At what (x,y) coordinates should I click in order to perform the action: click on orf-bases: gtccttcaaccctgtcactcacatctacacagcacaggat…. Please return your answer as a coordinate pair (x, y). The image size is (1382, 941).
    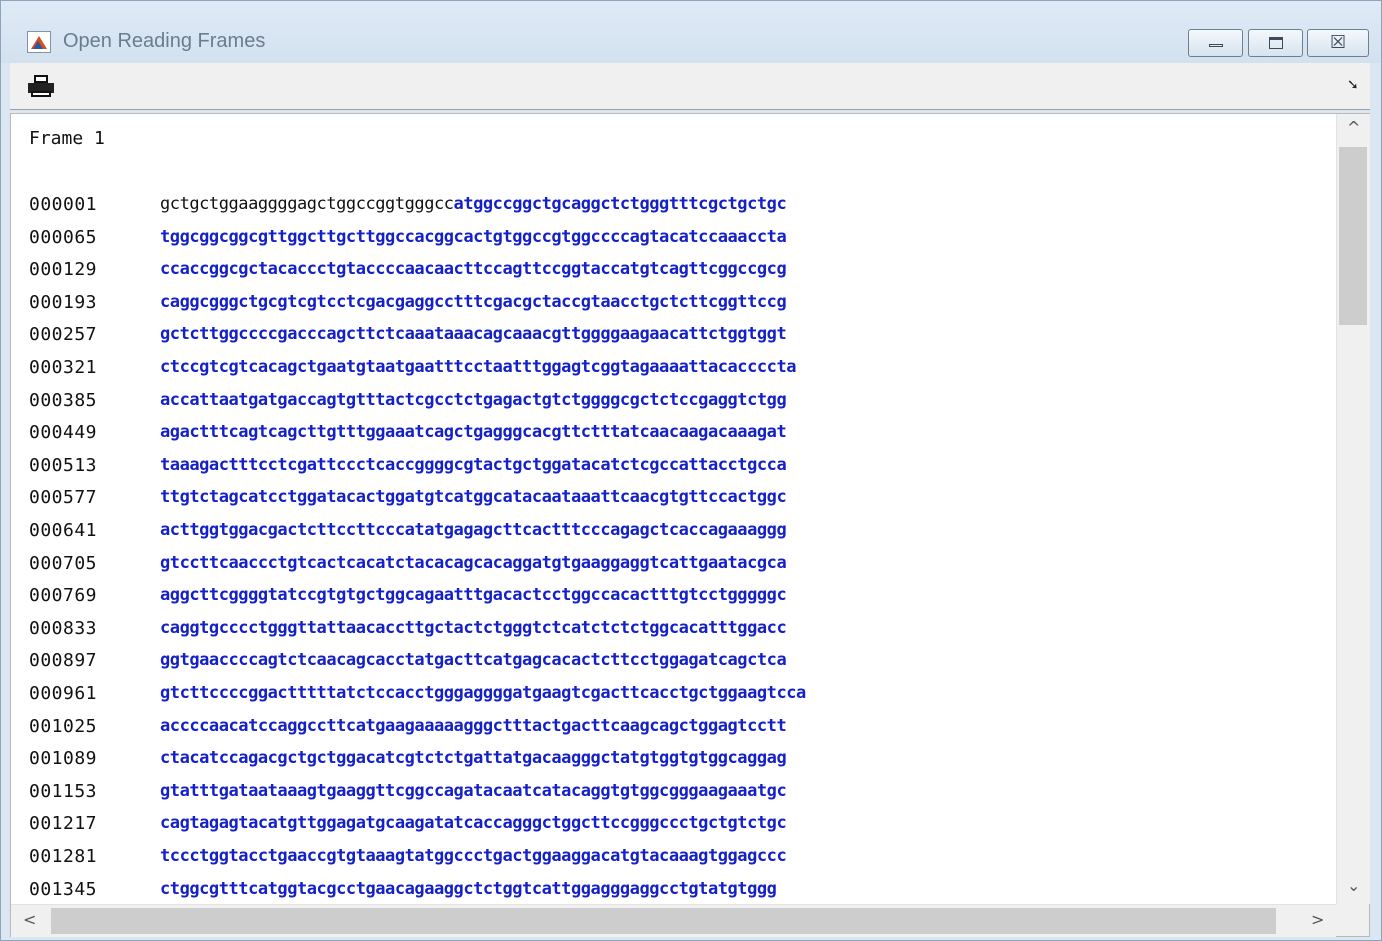
    Looking at the image, I should click on (473, 562).